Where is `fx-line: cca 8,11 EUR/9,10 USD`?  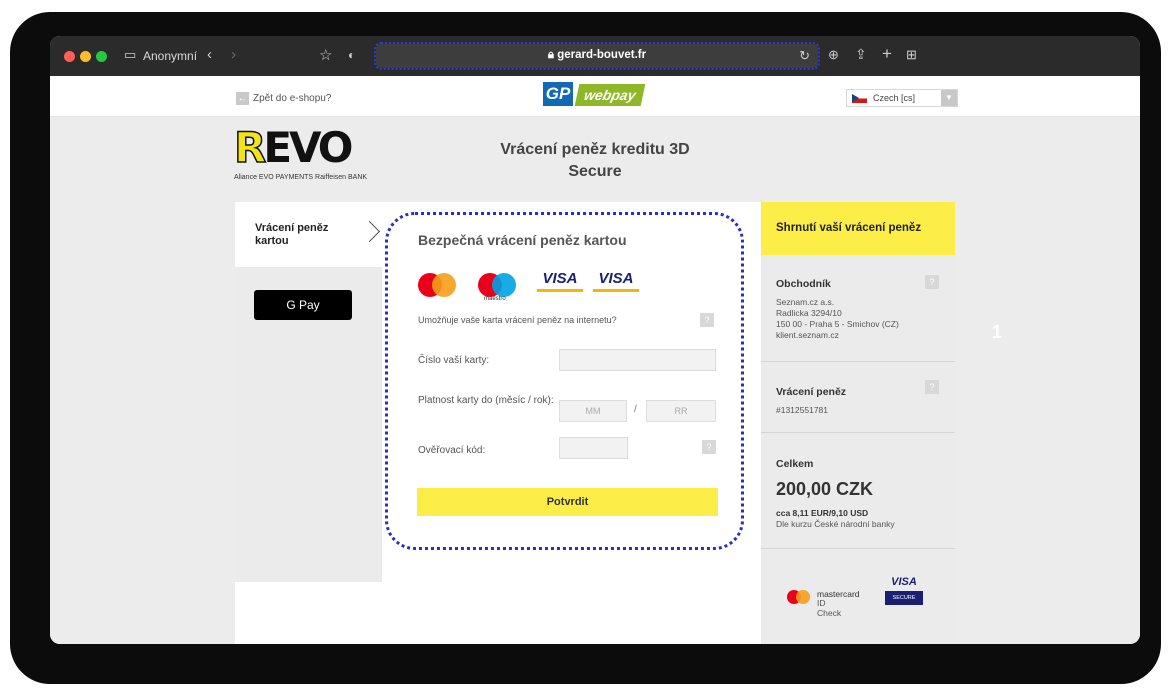 fx-line: cca 8,11 EUR/9,10 USD is located at coordinates (822, 513).